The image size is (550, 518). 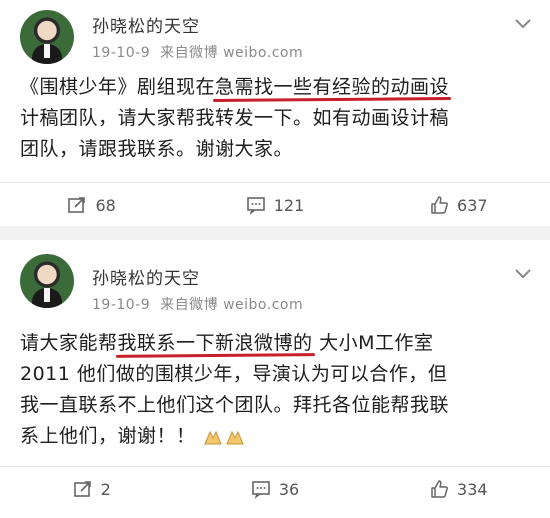 I want to click on content-line: 我一直联系不上他们这个团队。拜托各位能帮我联, so click(x=235, y=405).